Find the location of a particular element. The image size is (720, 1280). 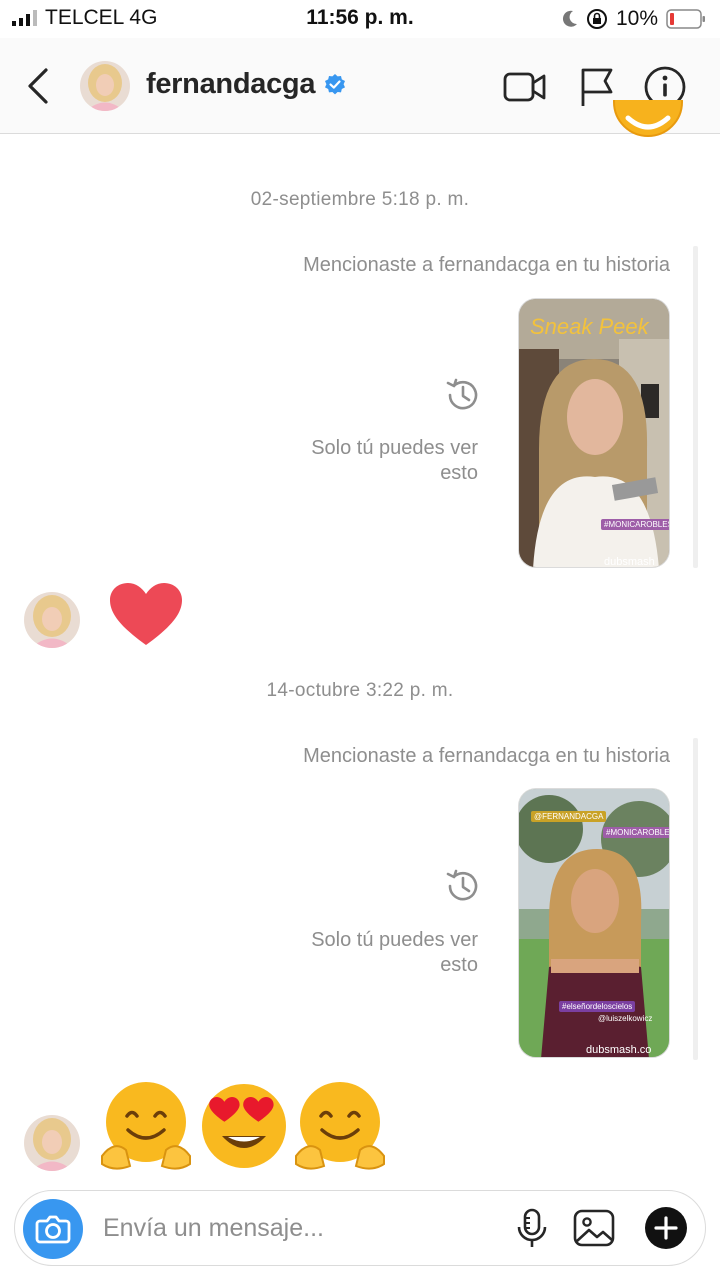

story-mention-tag: @FERNANDACGA is located at coordinates (569, 816).